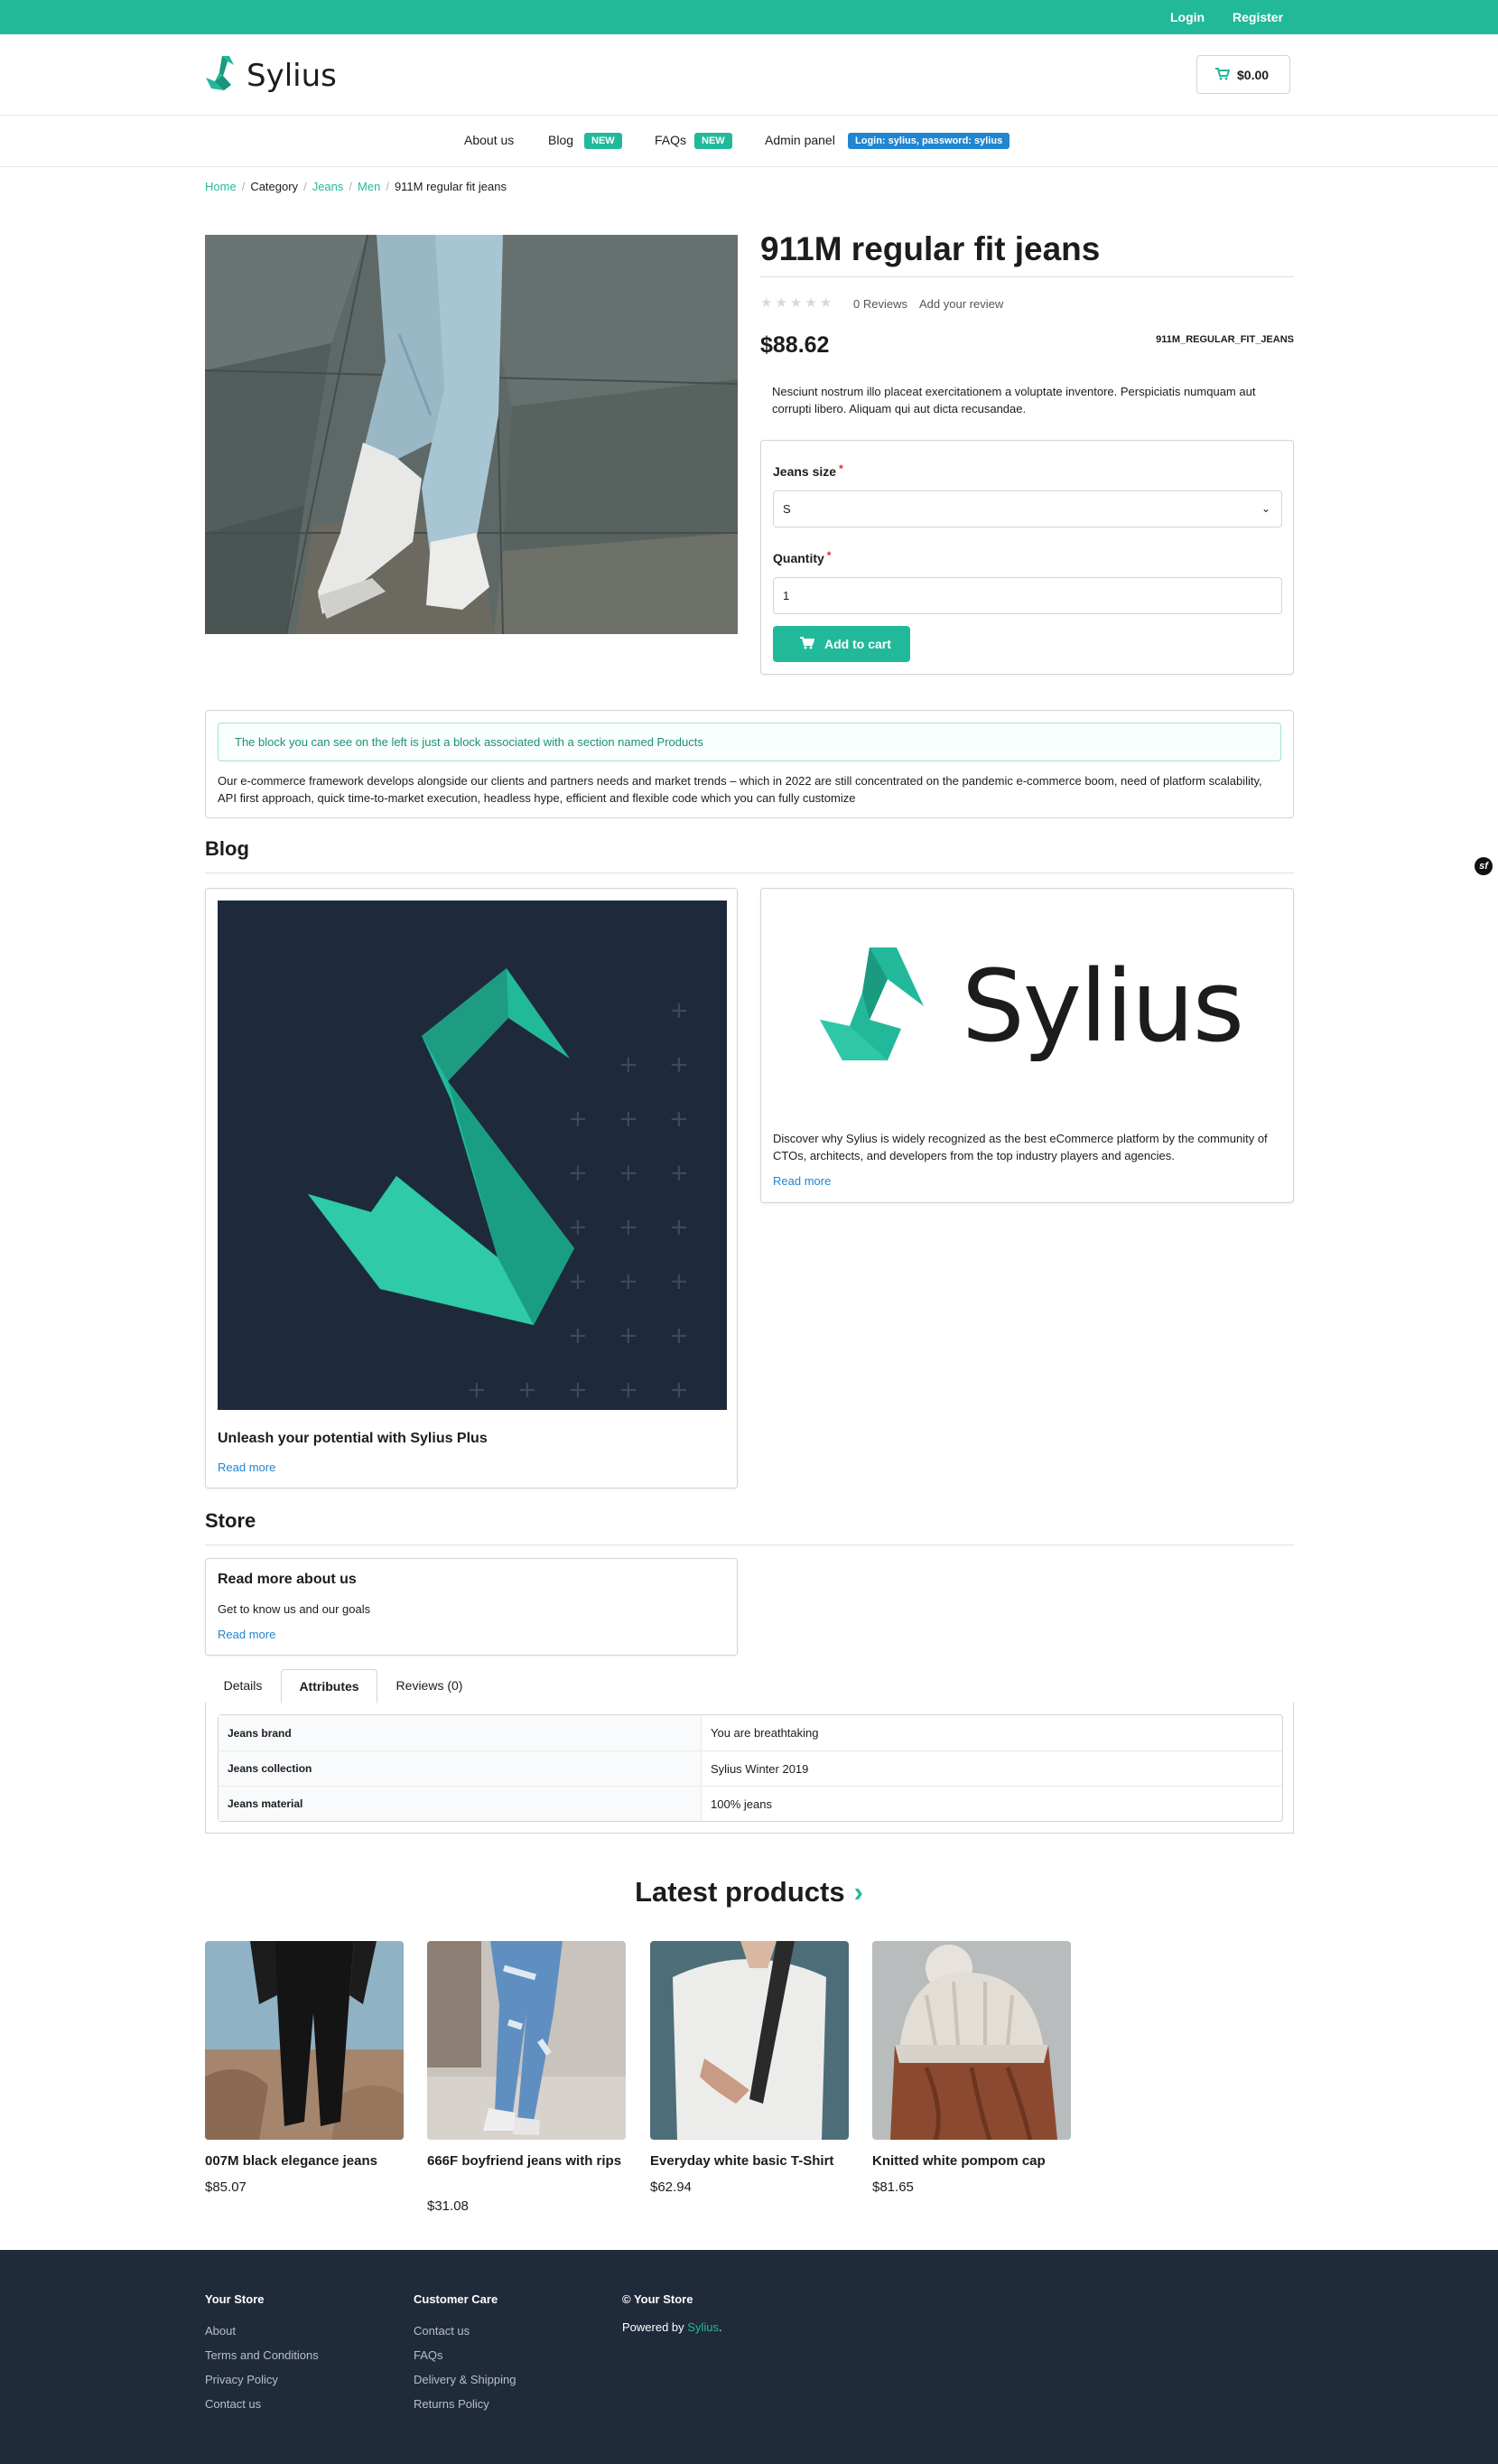 Image resolution: width=1498 pixels, height=2464 pixels. I want to click on chevron-down-icon: ⌄, so click(1265, 508).